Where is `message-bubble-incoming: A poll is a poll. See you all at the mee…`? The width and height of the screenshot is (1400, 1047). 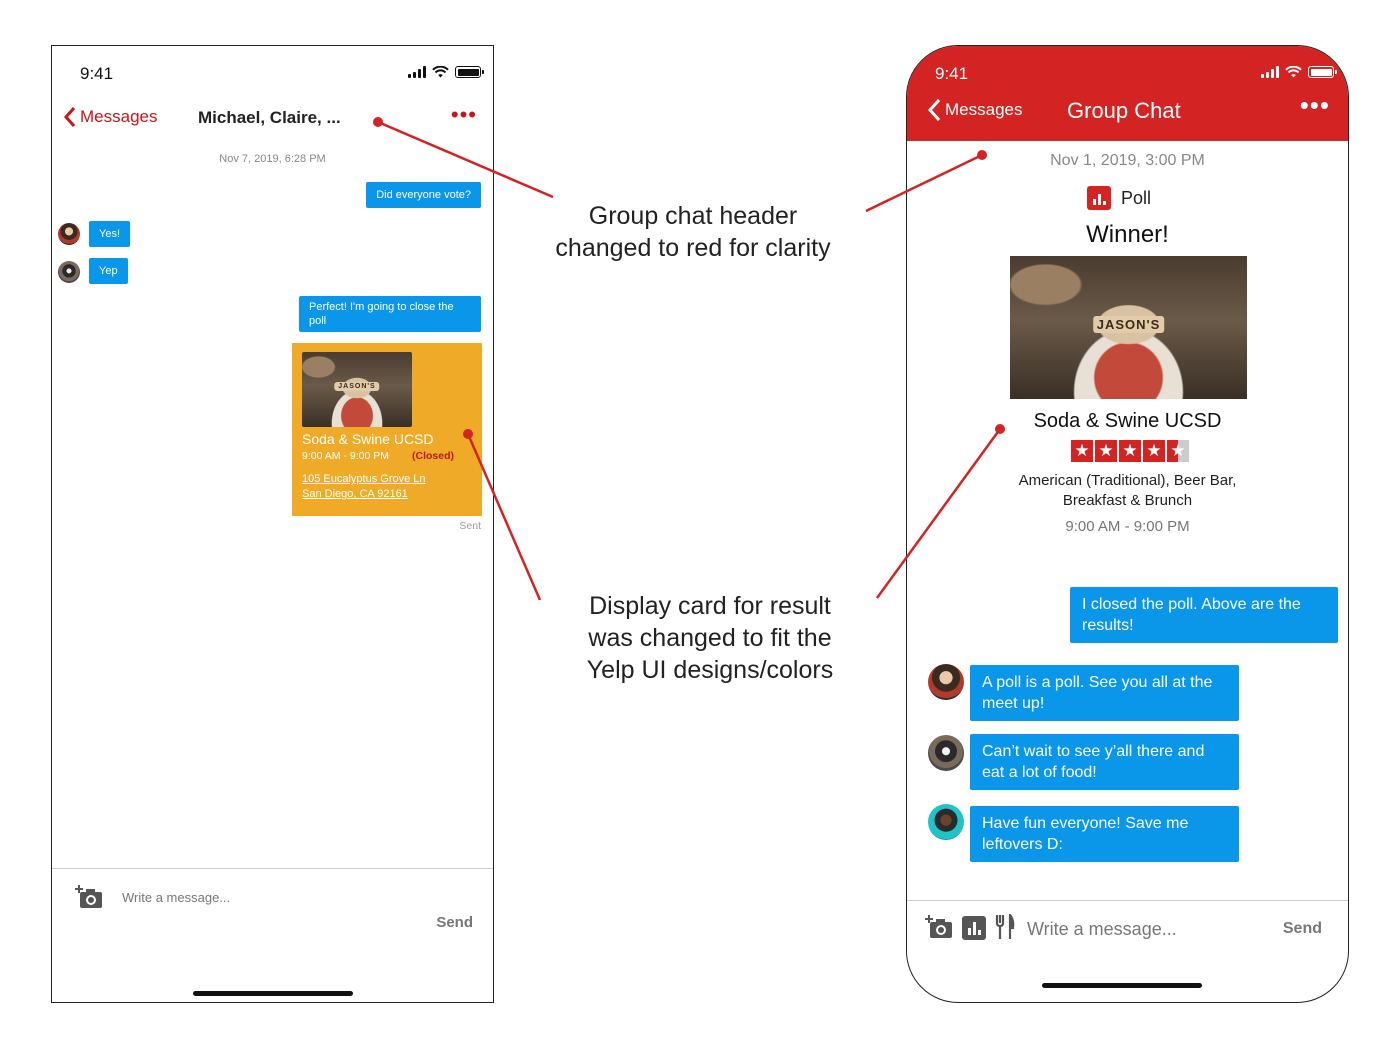
message-bubble-incoming: A poll is a poll. See you all at the mee… is located at coordinates (1104, 693).